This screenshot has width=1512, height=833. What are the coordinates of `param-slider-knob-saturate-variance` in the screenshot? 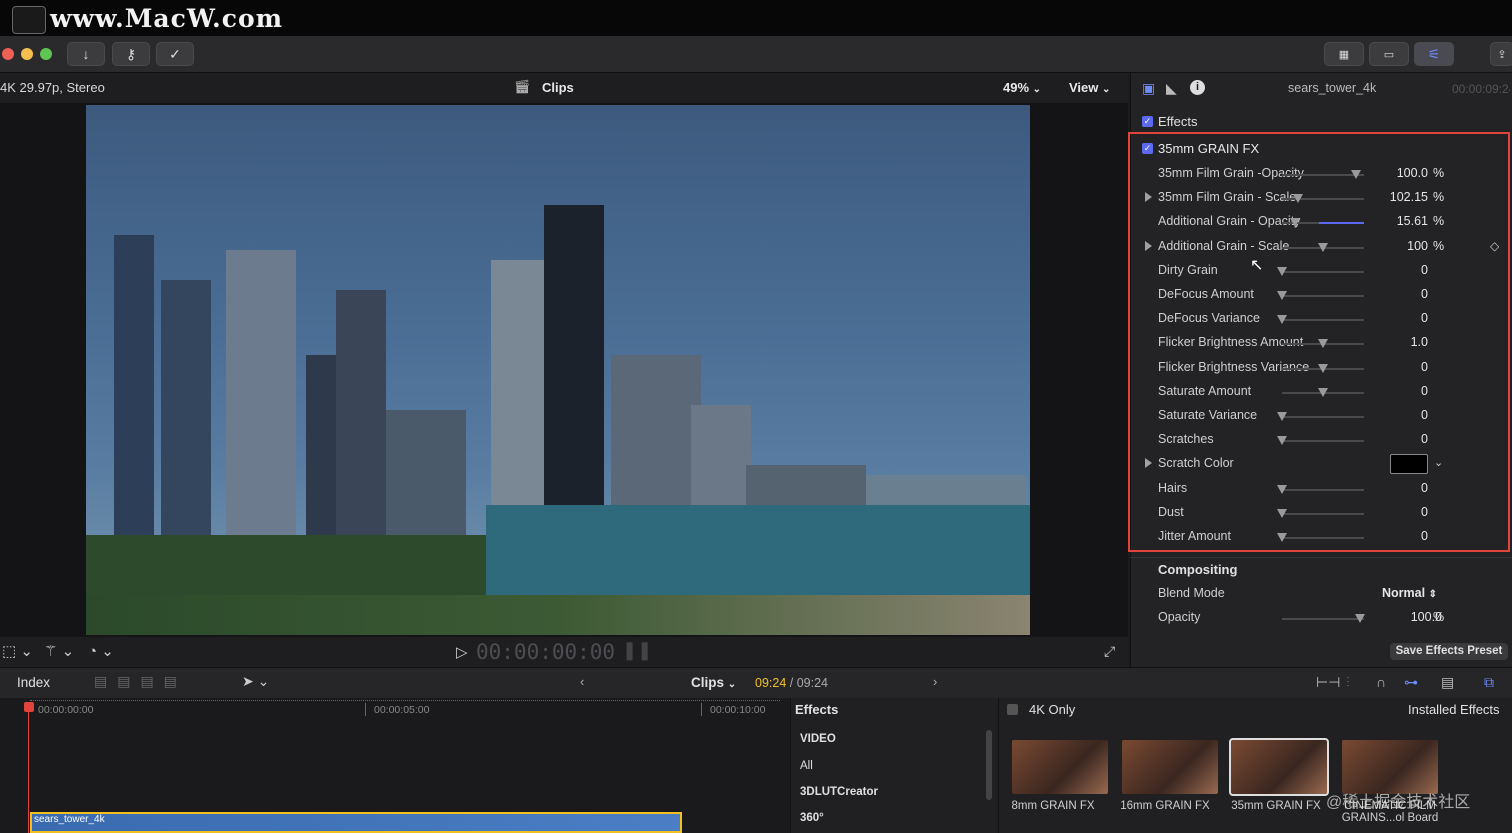 It's located at (1282, 416).